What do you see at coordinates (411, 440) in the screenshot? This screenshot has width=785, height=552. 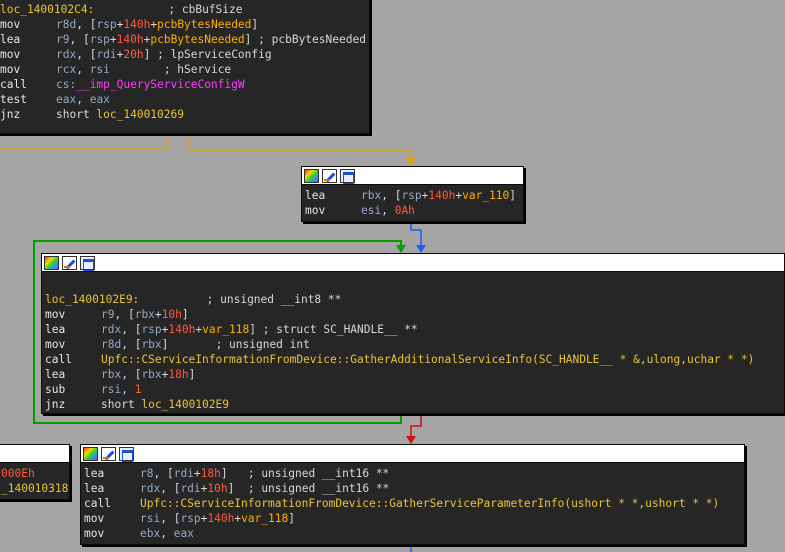 I see `edge-red-arrow` at bounding box center [411, 440].